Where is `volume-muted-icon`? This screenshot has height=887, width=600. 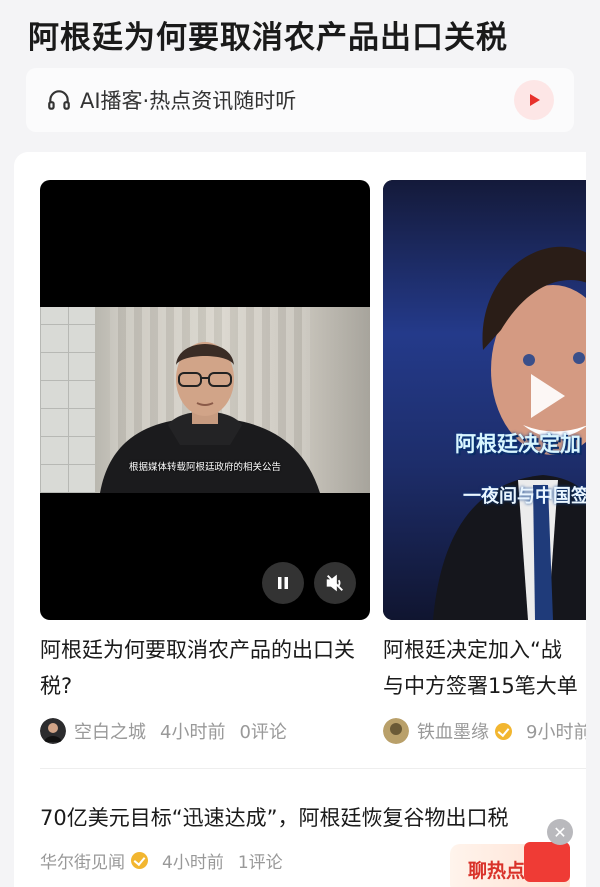
volume-muted-icon is located at coordinates (334, 583).